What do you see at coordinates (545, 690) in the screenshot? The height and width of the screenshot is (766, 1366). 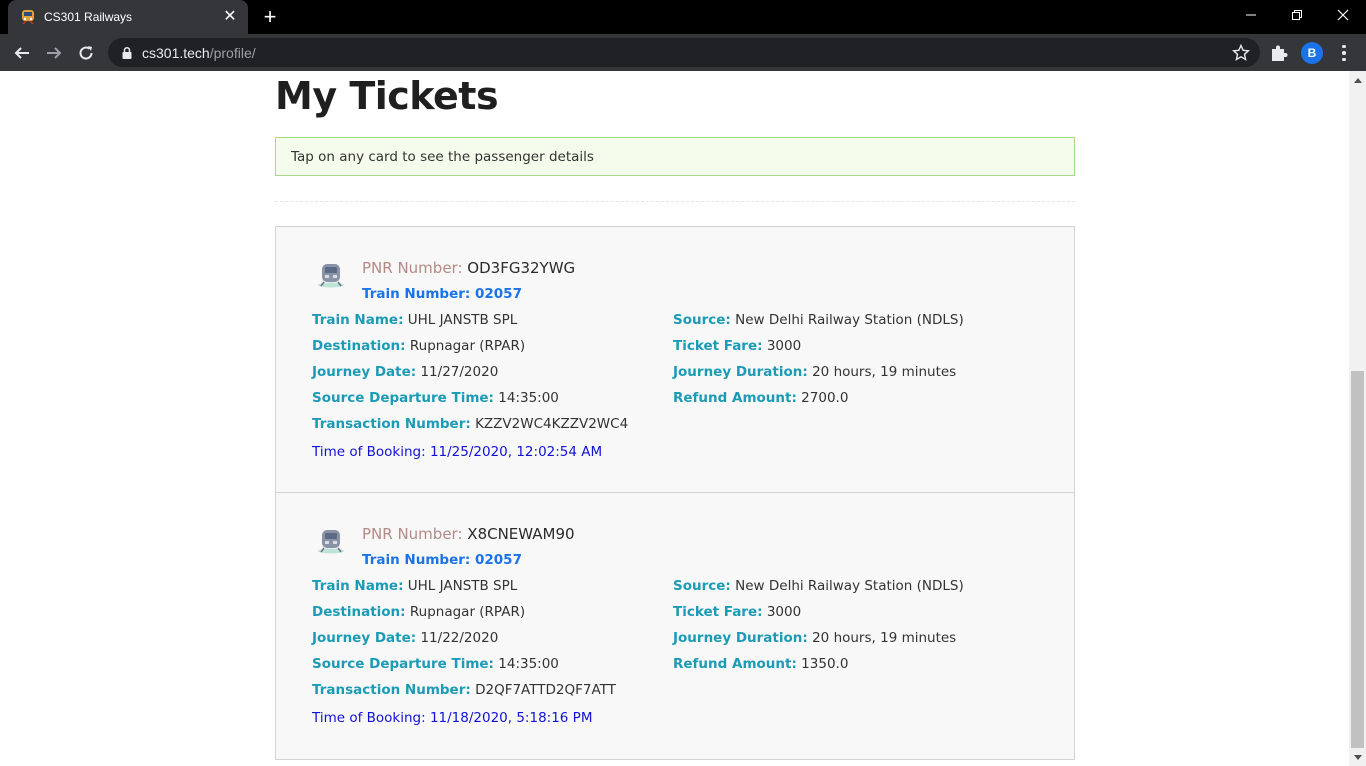 I see `transaction-value: D2QF7ATTD2QF7ATT` at bounding box center [545, 690].